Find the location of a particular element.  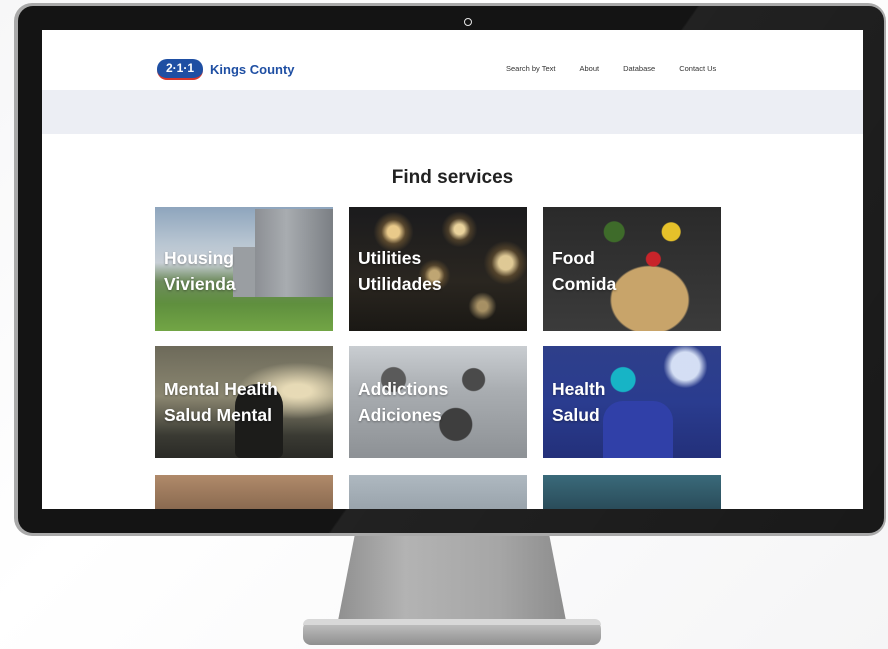

screen-top-band is located at coordinates (452, 41).